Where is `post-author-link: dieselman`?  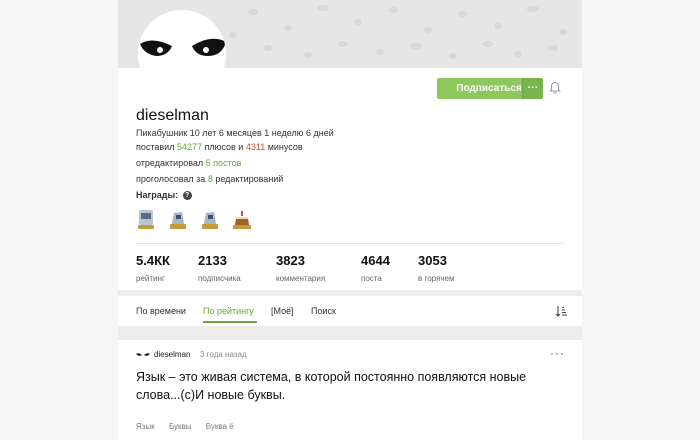 post-author-link: dieselman is located at coordinates (172, 354).